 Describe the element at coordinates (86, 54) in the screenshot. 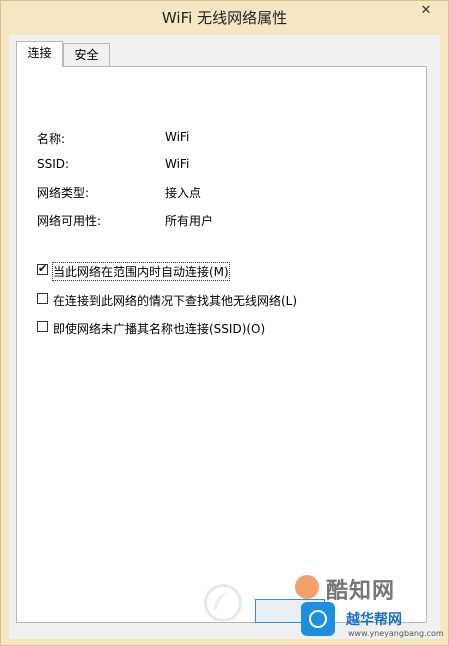

I see `tab-security: 安全` at that location.